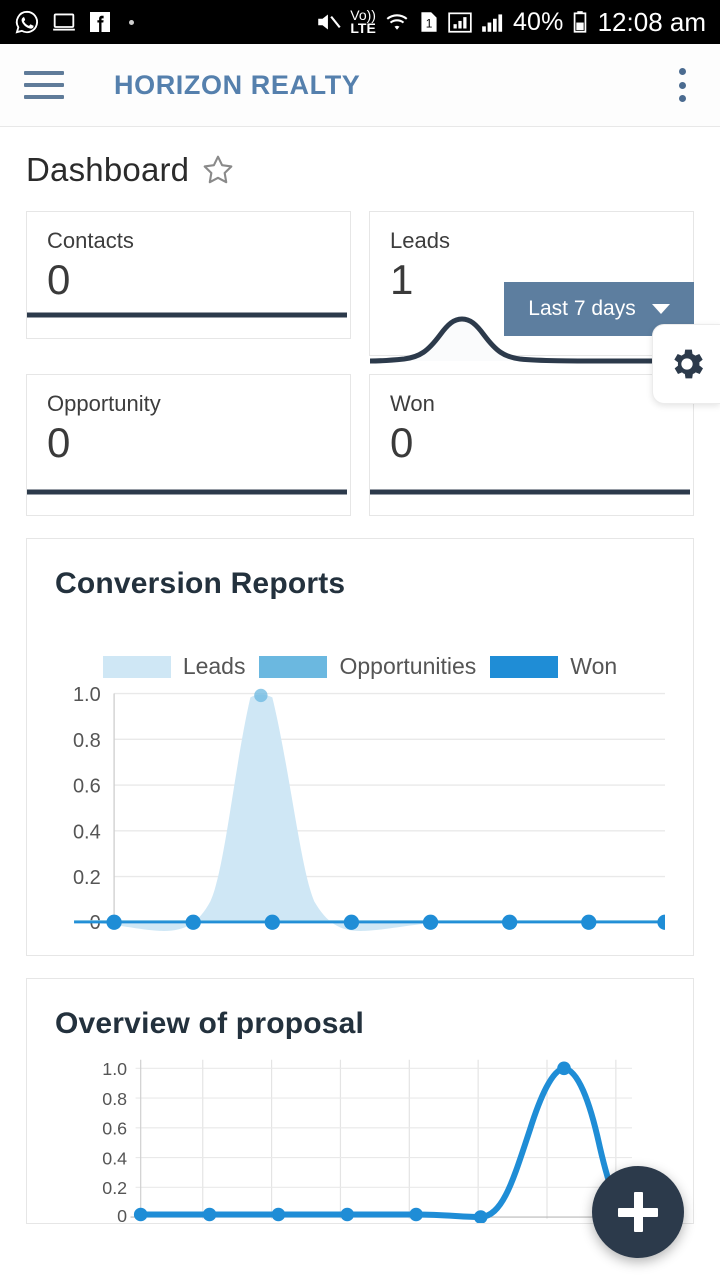 This screenshot has height=1280, width=720. I want to click on legend-item-opportunities: Opportunities, so click(367, 666).